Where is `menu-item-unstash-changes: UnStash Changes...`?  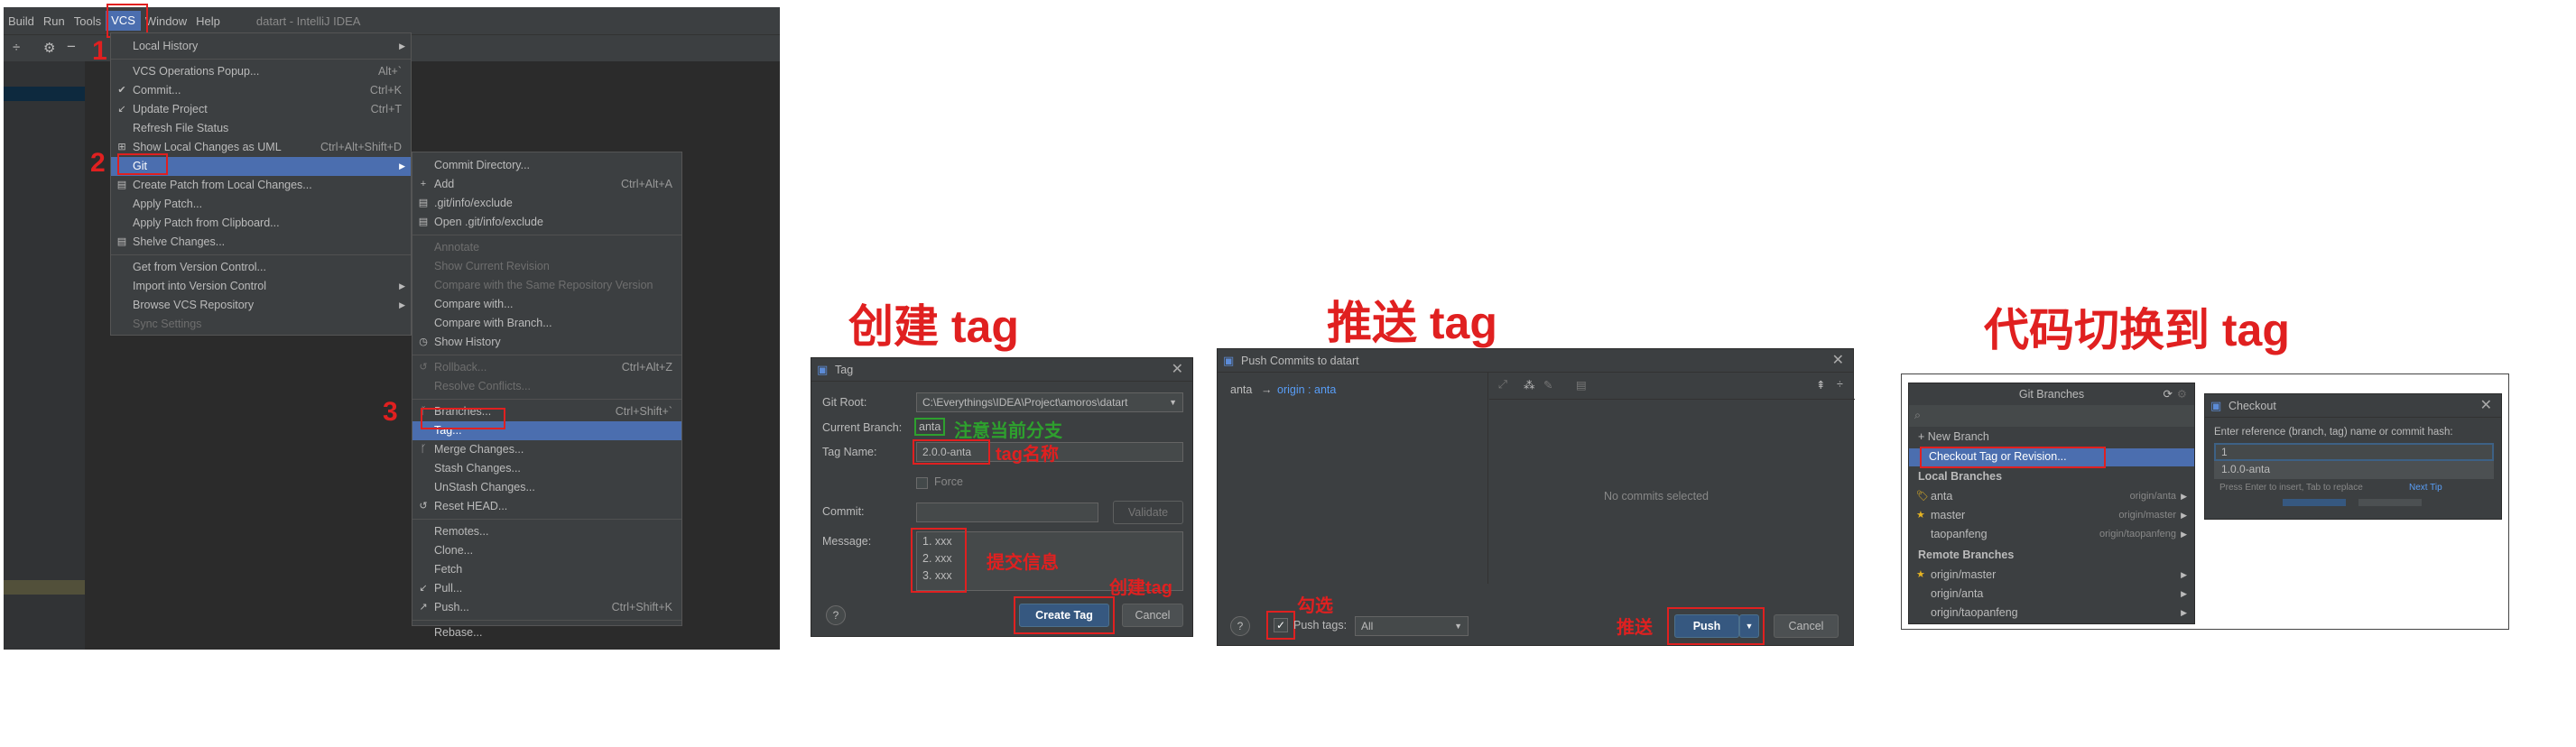 menu-item-unstash-changes: UnStash Changes... is located at coordinates (547, 488).